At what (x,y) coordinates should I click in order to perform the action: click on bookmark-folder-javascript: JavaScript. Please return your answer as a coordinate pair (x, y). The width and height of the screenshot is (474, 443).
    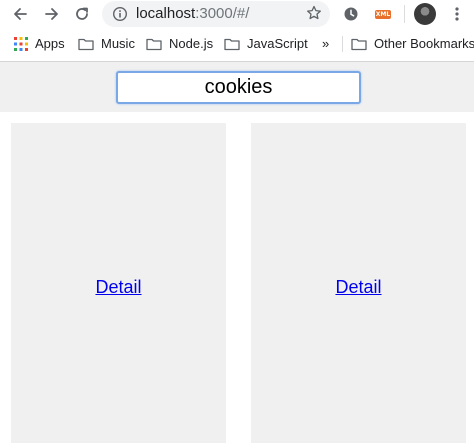
    Looking at the image, I should click on (266, 43).